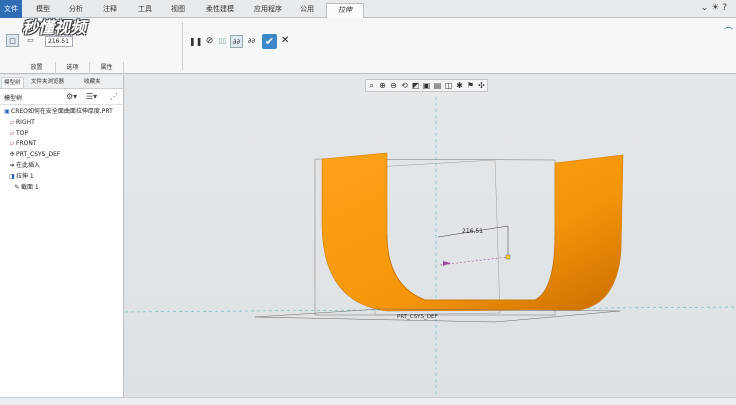 This screenshot has height=405, width=736. What do you see at coordinates (92, 82) in the screenshot?
I see `tab-favorites: 收藏夹` at bounding box center [92, 82].